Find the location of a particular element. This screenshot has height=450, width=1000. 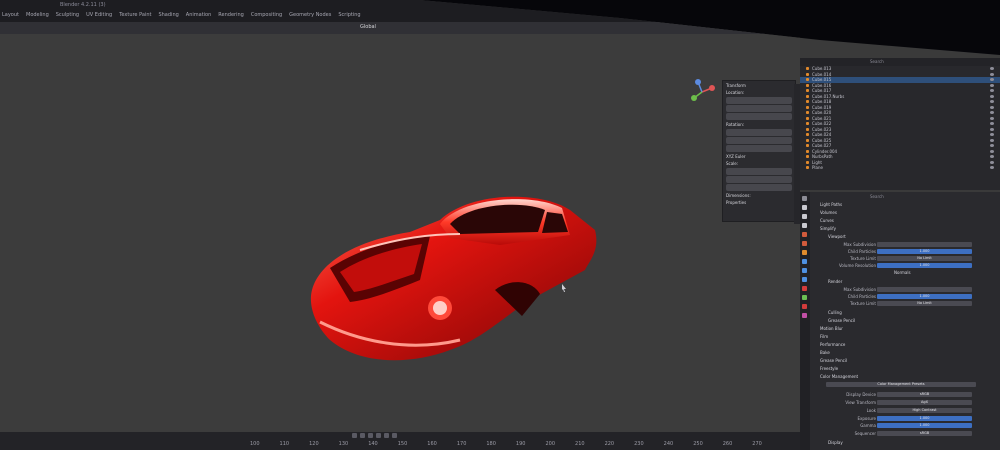

play-reverse-icon is located at coordinates (370, 435).